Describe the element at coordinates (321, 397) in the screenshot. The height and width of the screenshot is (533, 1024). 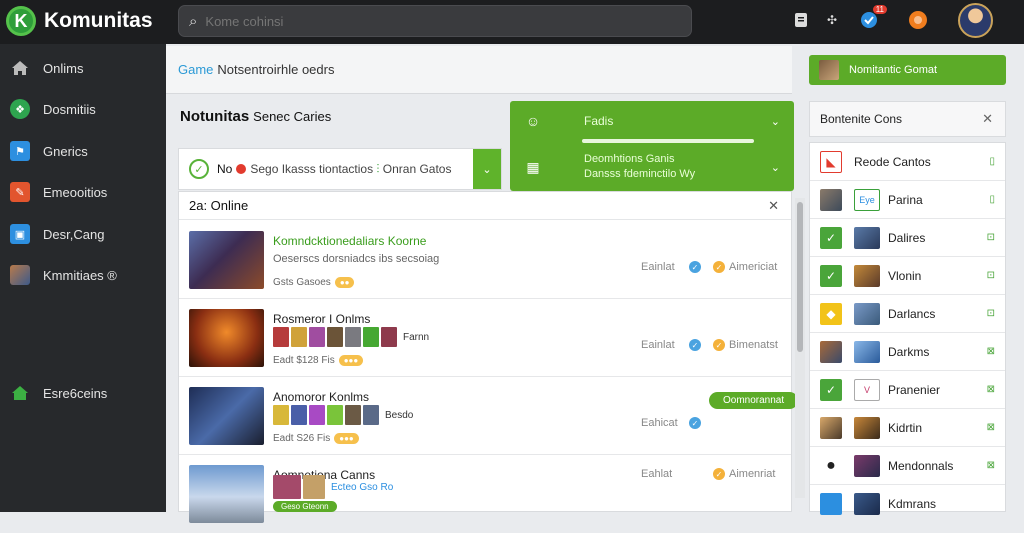
I see `list-item-title: Anomoror Konlms` at that location.